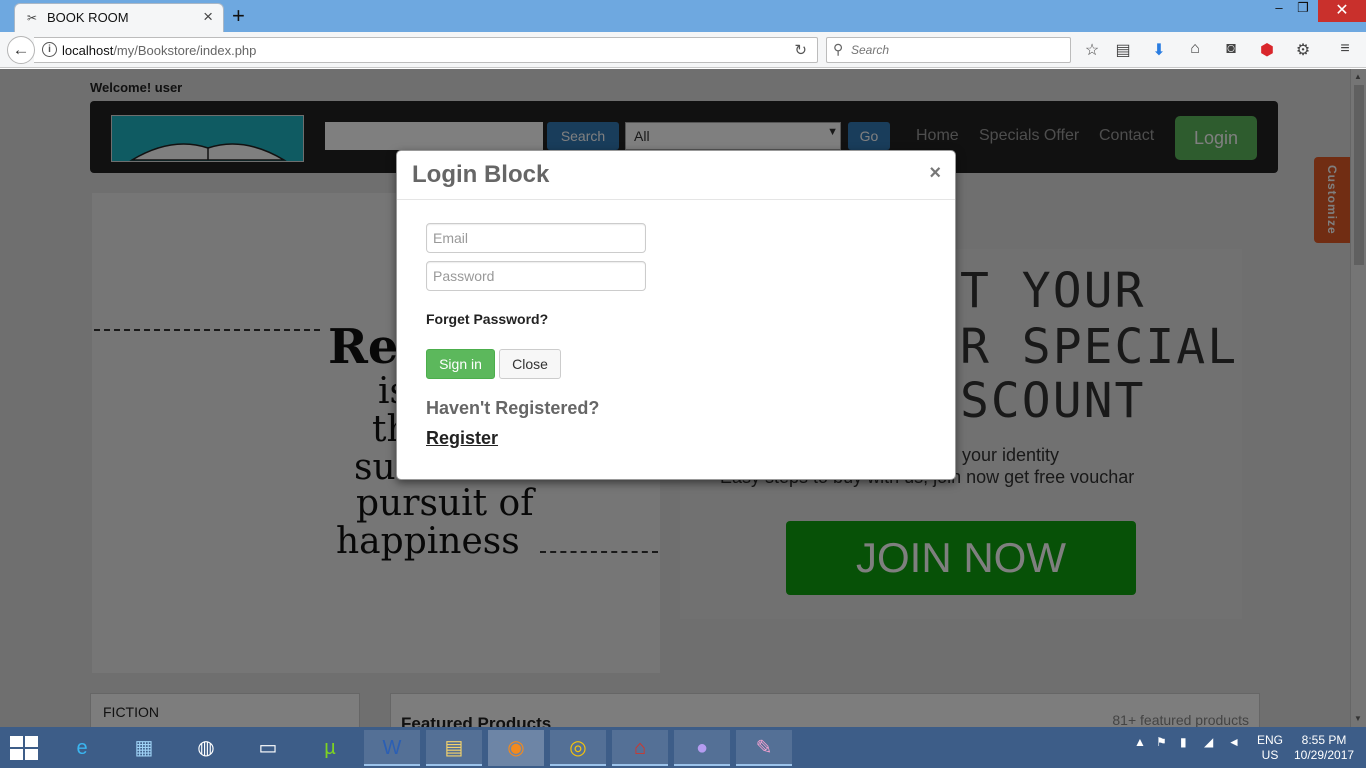  Describe the element at coordinates (1140, 742) in the screenshot. I see `tray-expand-icon: ▲` at that location.